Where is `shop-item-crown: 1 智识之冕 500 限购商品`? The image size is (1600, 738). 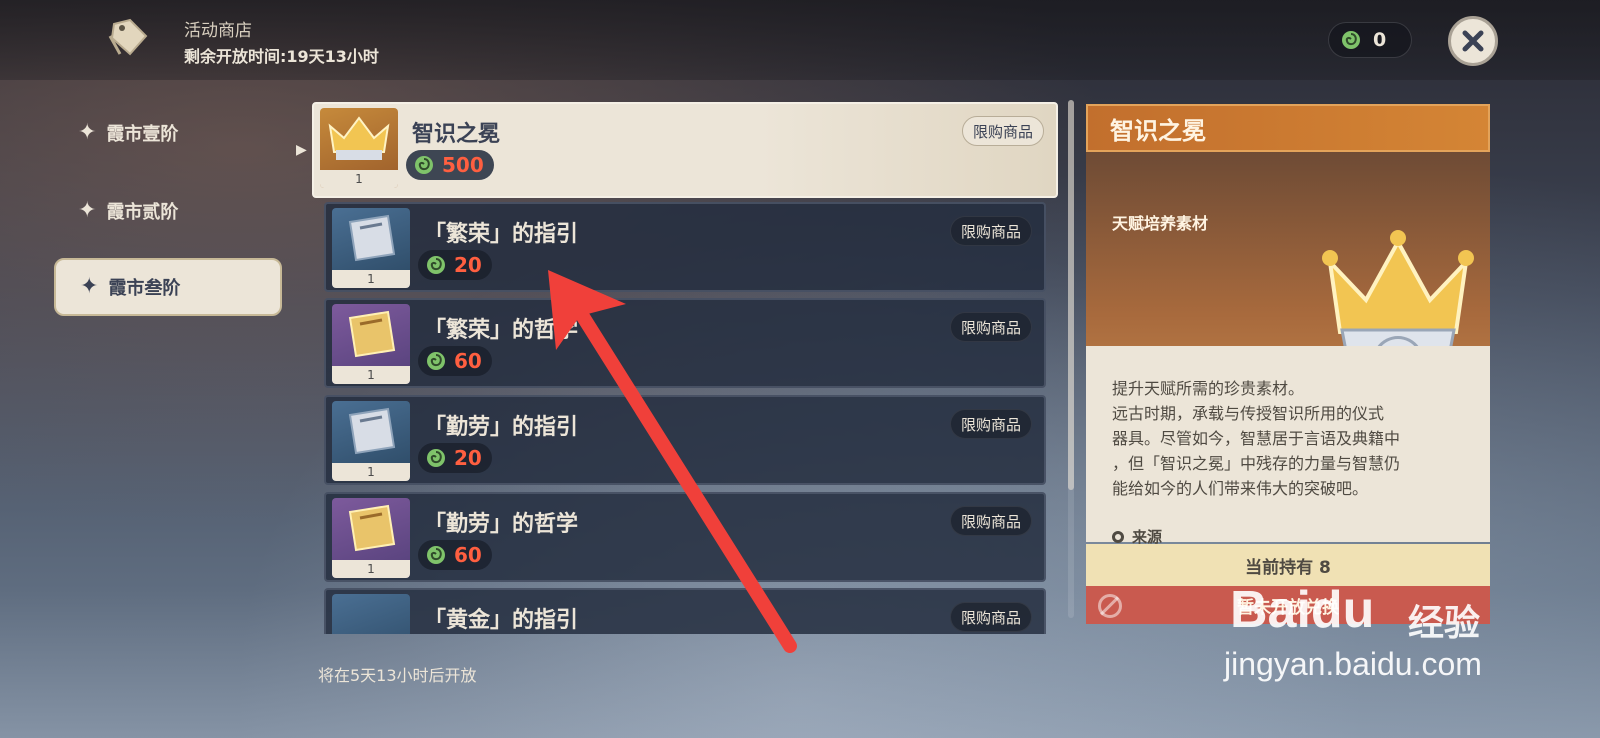 shop-item-crown: 1 智识之冕 500 限购商品 is located at coordinates (685, 150).